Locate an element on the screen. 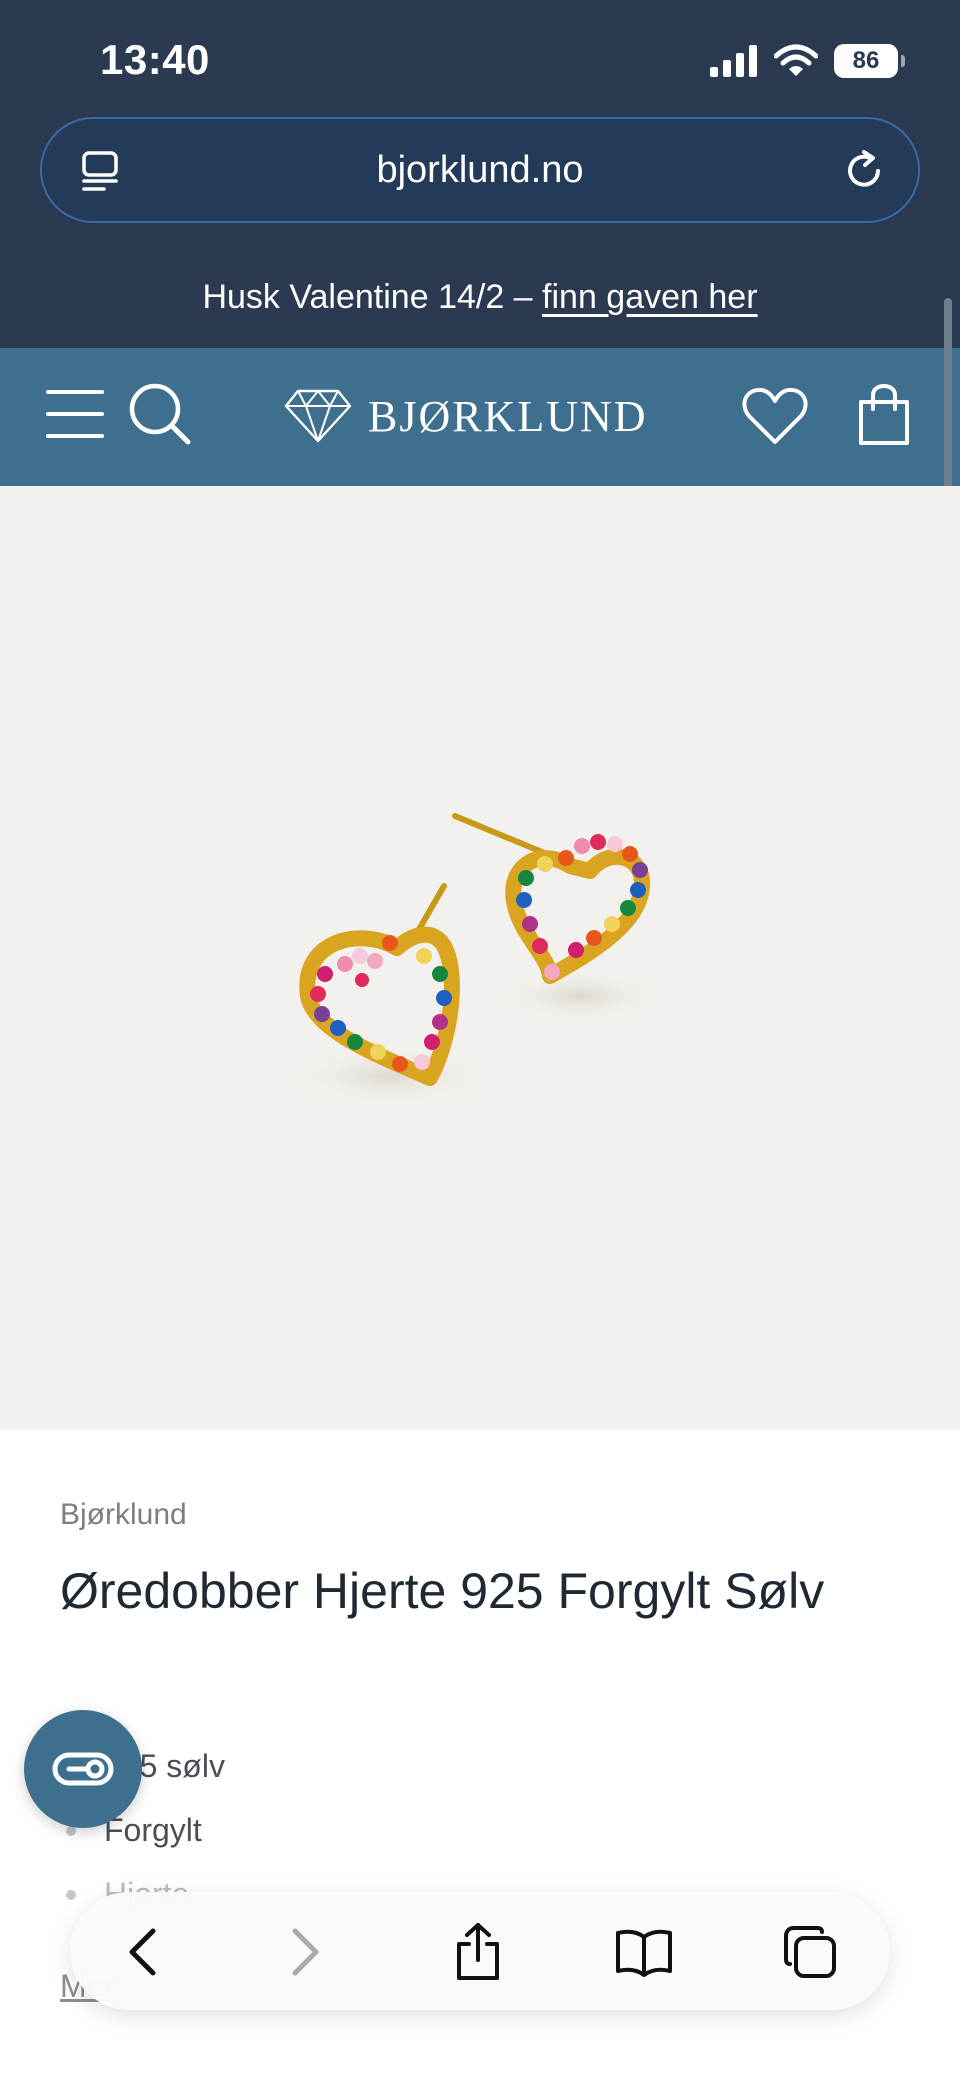 Image resolution: width=960 pixels, height=2078 pixels. status-icons: 86 is located at coordinates (807, 61).